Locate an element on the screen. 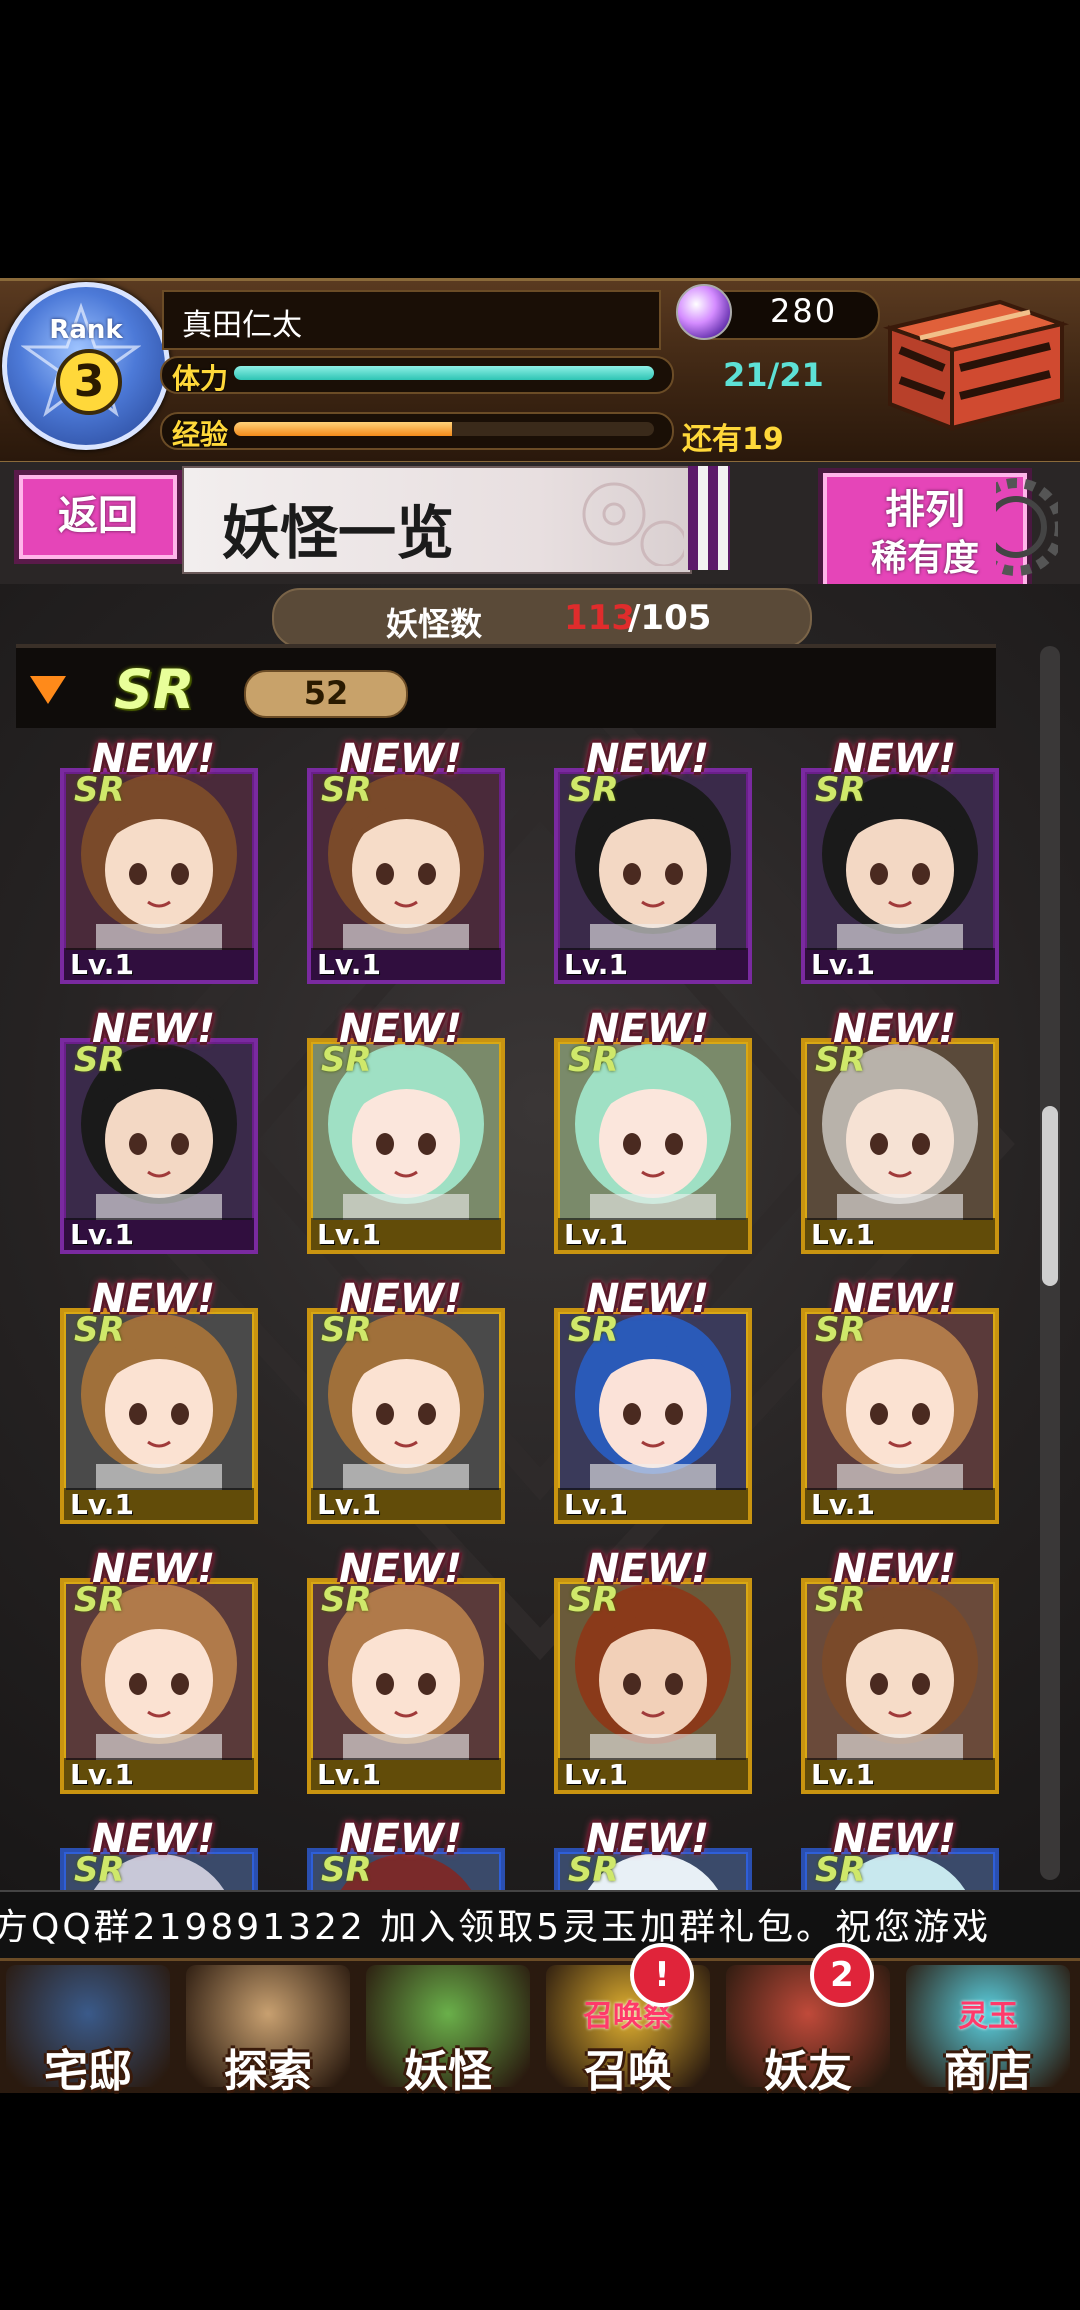 Image resolution: width=1080 pixels, height=2310 pixels. rarity-count: 52 is located at coordinates (326, 693).